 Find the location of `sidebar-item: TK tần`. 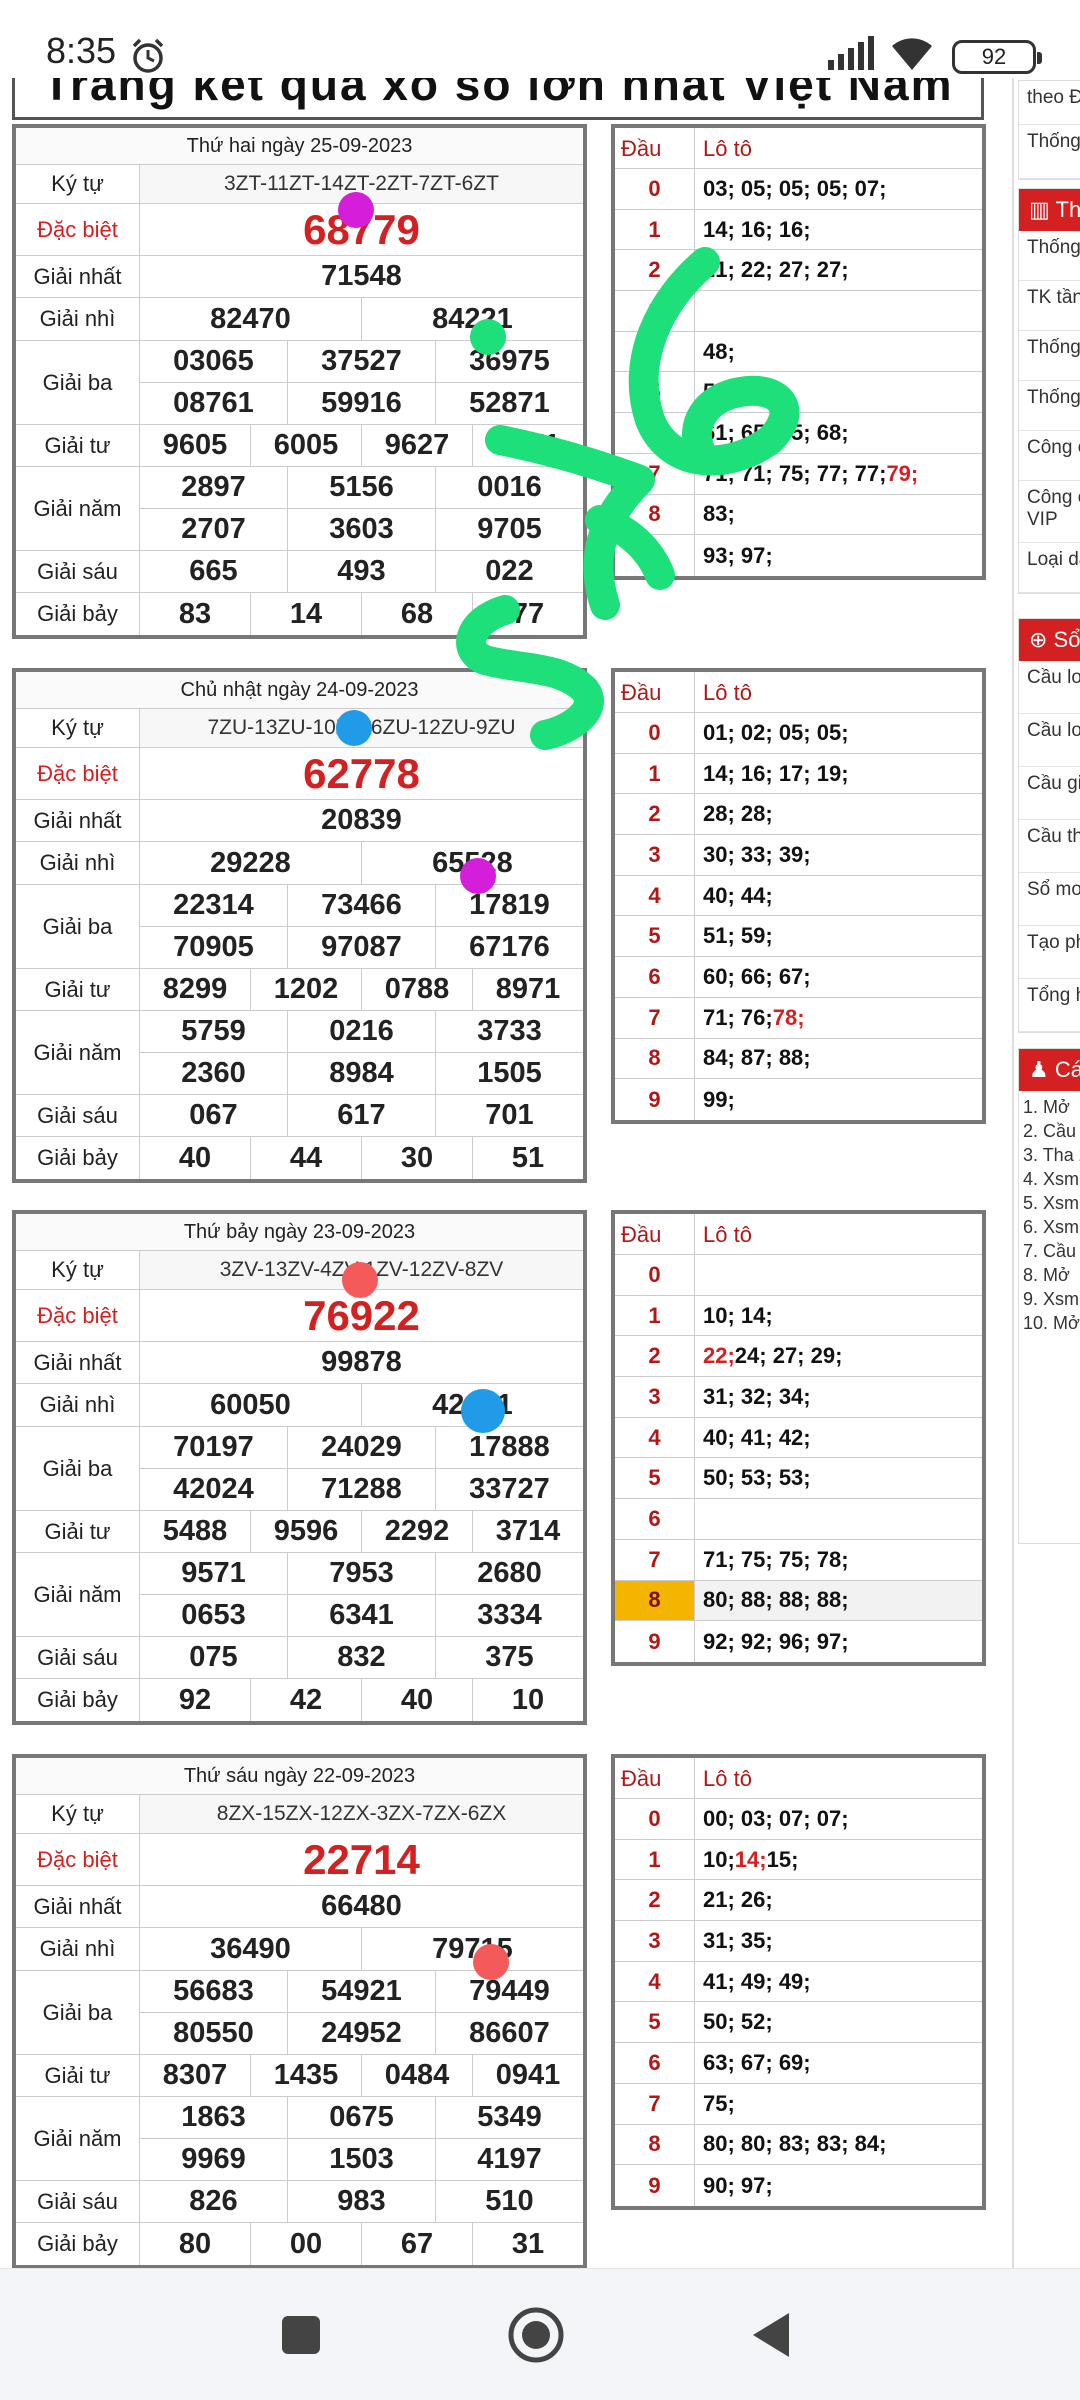

sidebar-item: TK tần is located at coordinates (1049, 306).